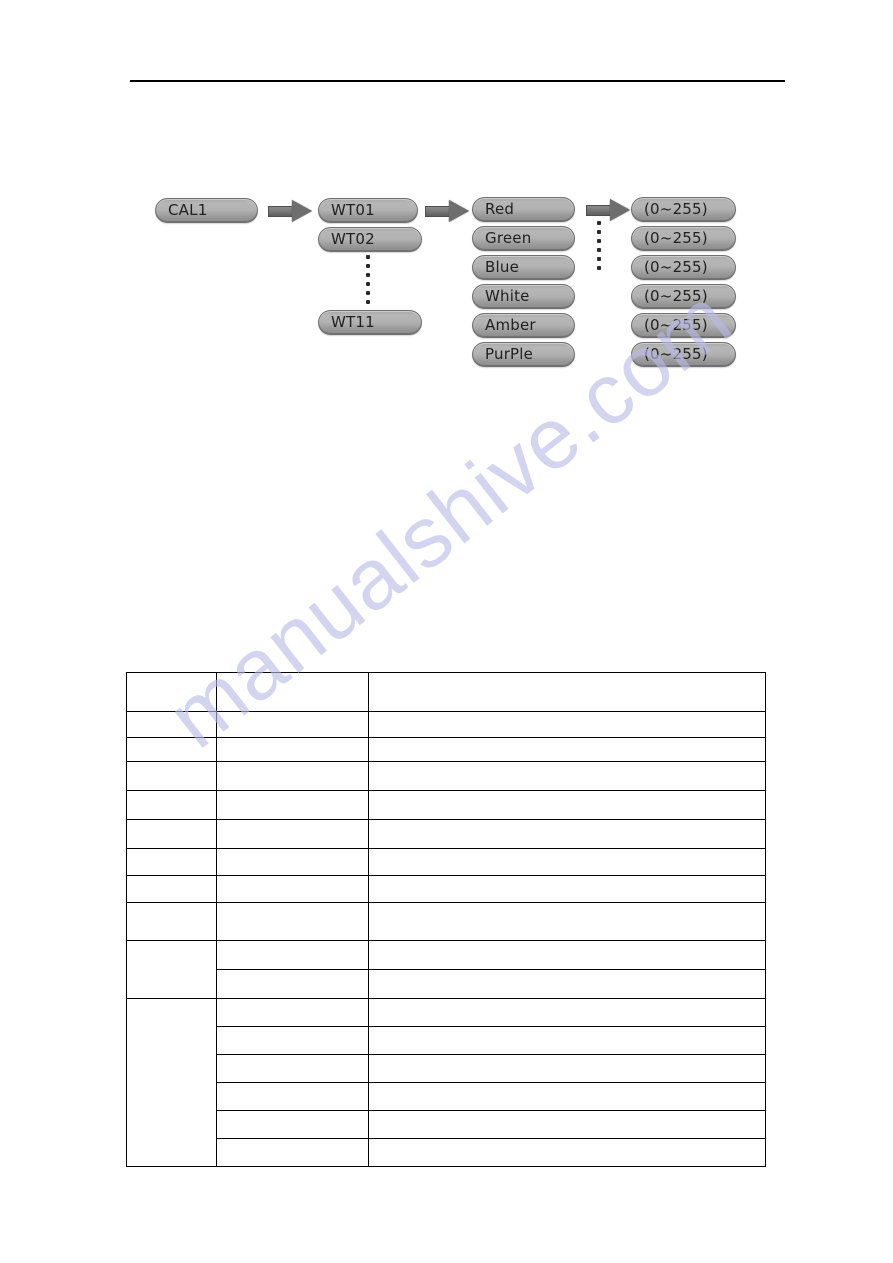 The image size is (893, 1263). What do you see at coordinates (683, 209) in the screenshot?
I see `flow-node-value-red: (0~255)` at bounding box center [683, 209].